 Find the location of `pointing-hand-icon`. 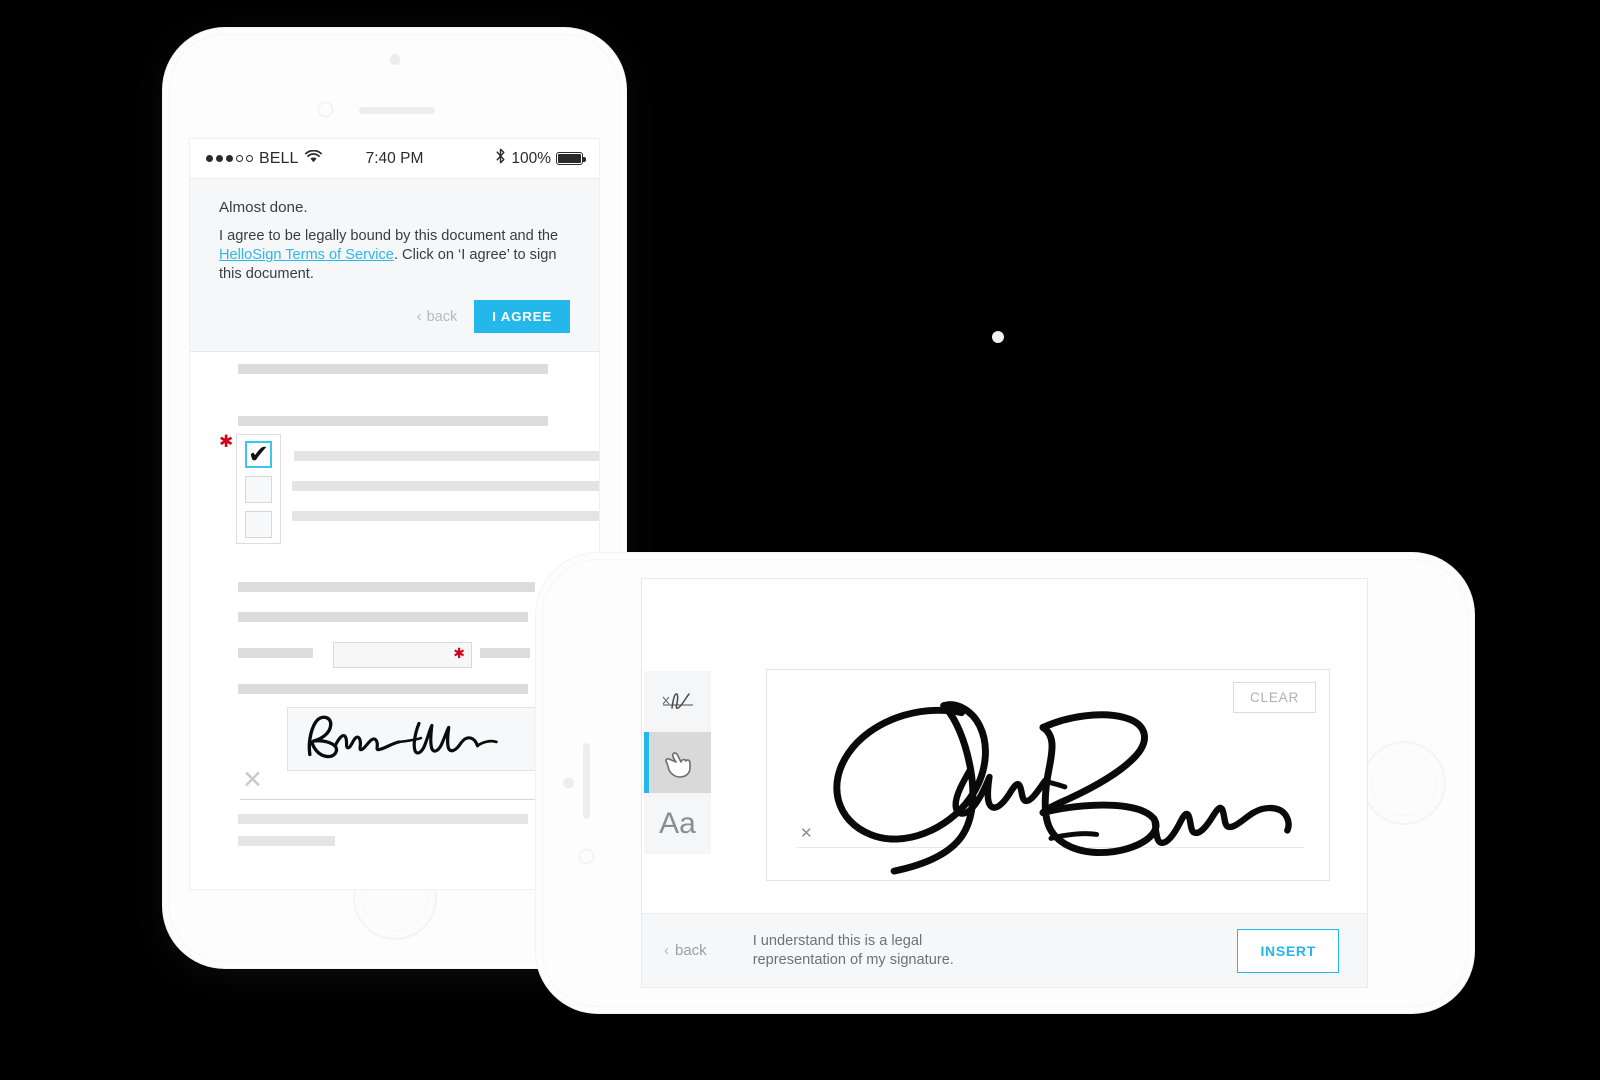

pointing-hand-icon is located at coordinates (678, 763).